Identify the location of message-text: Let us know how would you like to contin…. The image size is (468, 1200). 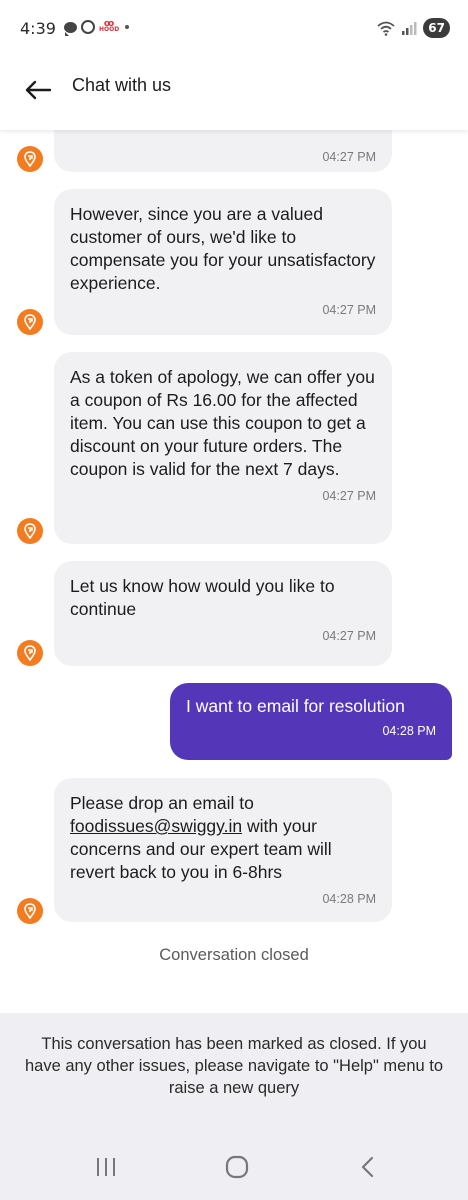
(202, 597).